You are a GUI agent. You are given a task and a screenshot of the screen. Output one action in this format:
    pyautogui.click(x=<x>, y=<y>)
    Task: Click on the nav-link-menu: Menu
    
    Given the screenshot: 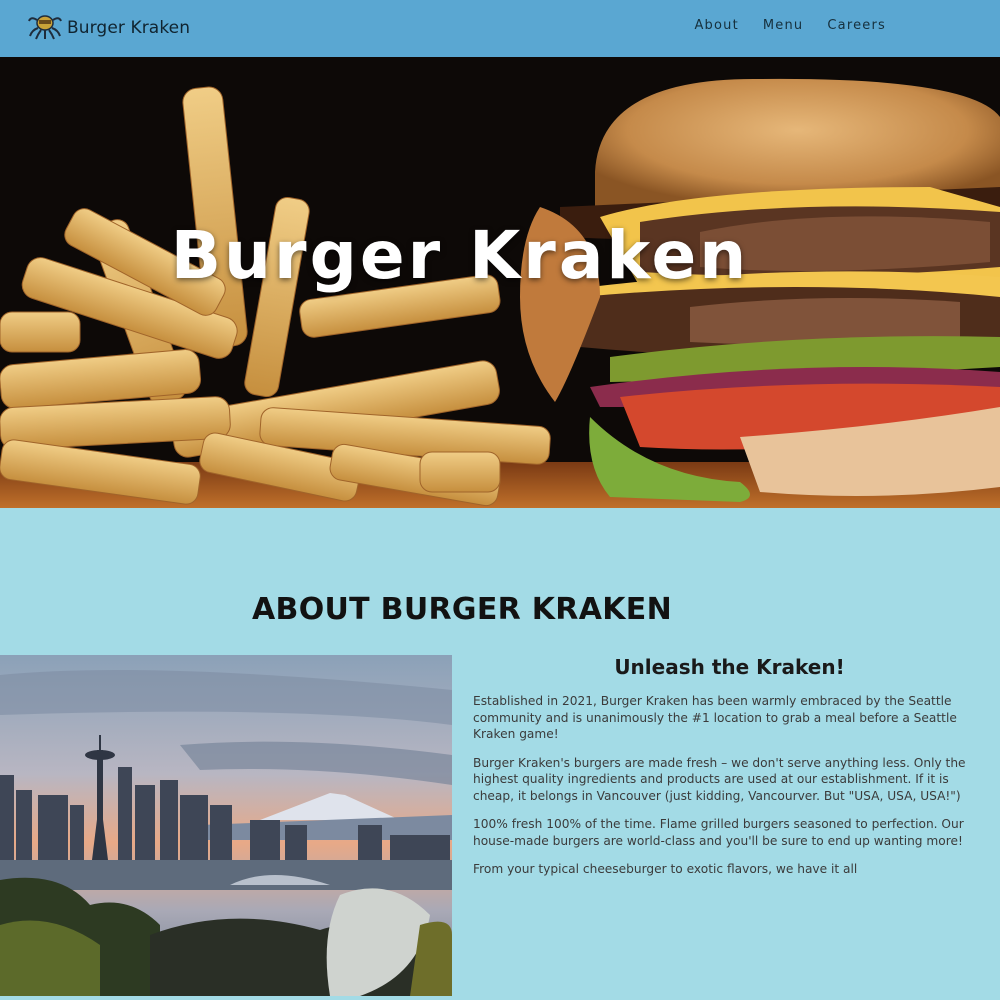 What is the action you would take?
    pyautogui.click(x=783, y=25)
    